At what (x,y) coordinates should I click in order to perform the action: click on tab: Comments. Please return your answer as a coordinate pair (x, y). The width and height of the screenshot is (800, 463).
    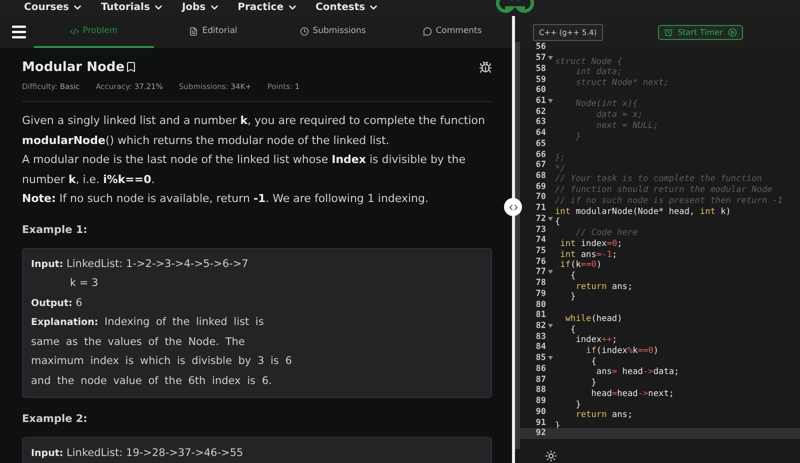
    Looking at the image, I should click on (452, 32).